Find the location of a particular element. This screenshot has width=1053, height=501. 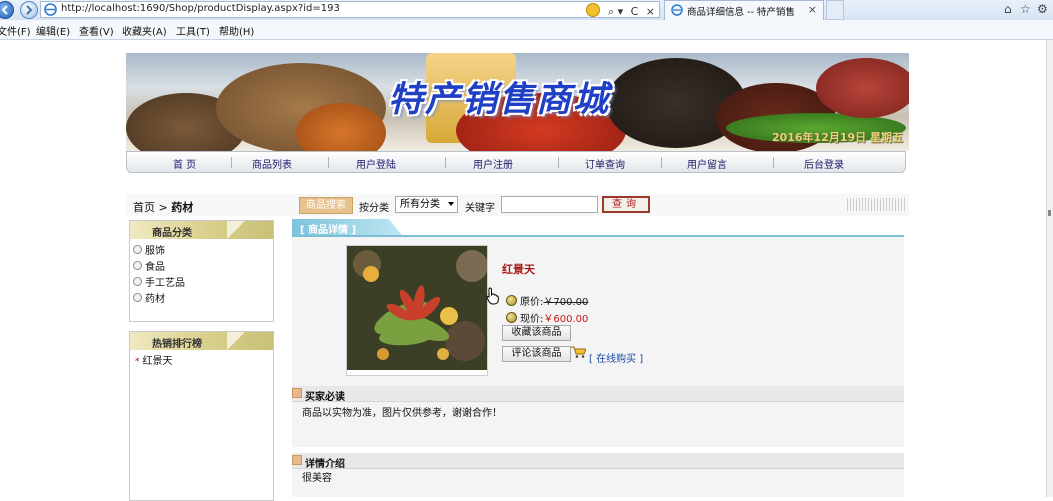

back-arrow-icon is located at coordinates (4, 10).